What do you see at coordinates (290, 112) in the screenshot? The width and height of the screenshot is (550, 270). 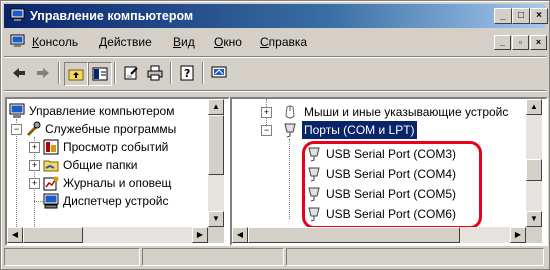 I see `mouse-icon` at bounding box center [290, 112].